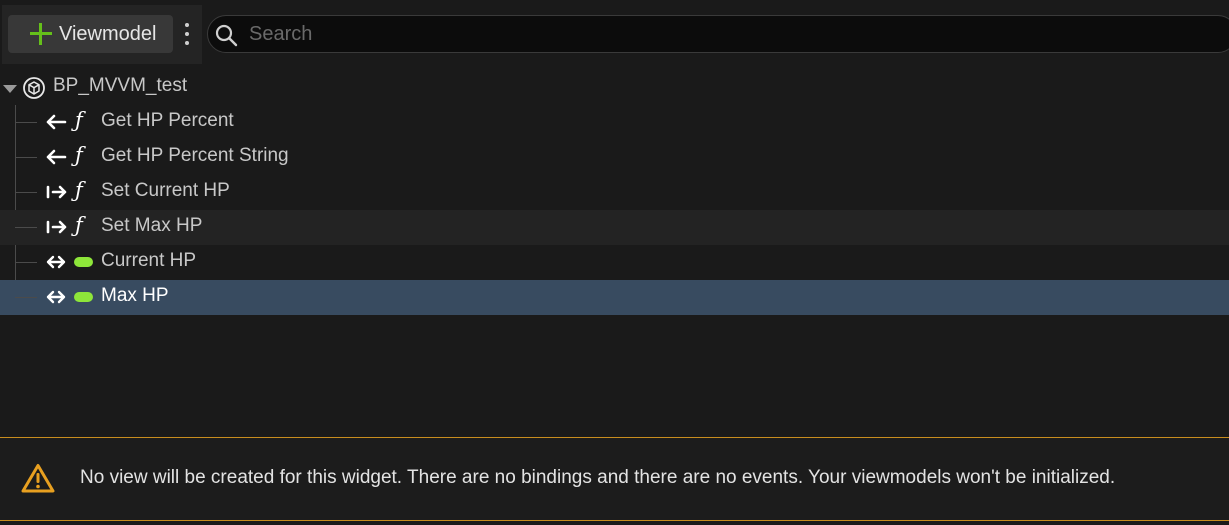 The height and width of the screenshot is (525, 1229). Describe the element at coordinates (614, 297) in the screenshot. I see `tree-item-max-hp: Max HP` at that location.